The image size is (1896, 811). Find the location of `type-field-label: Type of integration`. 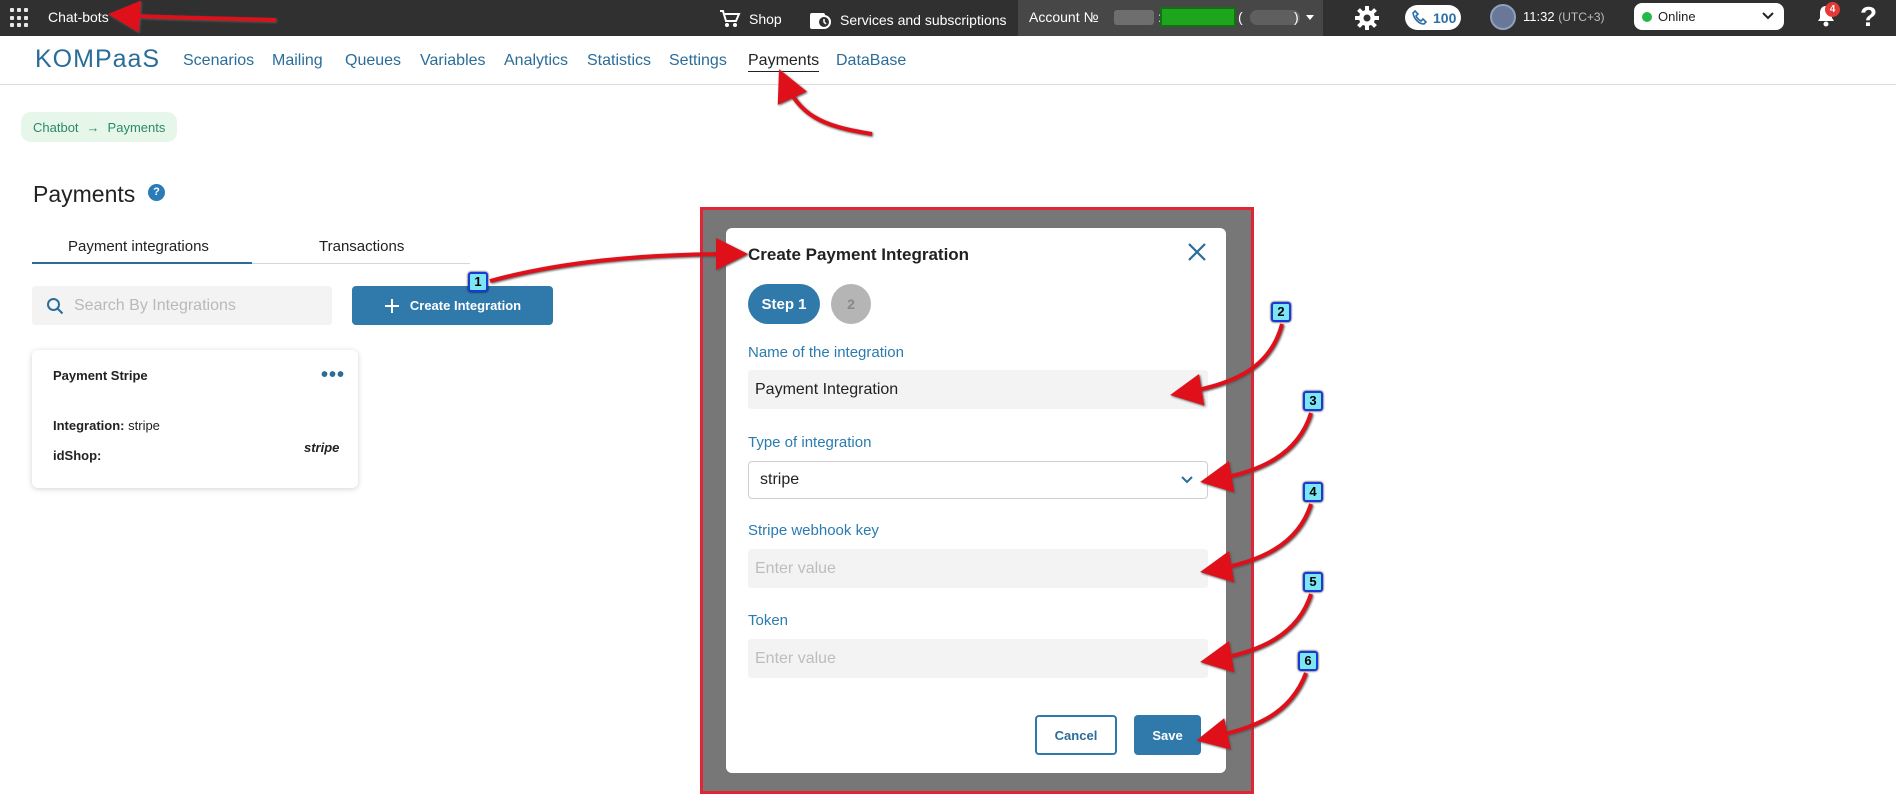

type-field-label: Type of integration is located at coordinates (810, 442).